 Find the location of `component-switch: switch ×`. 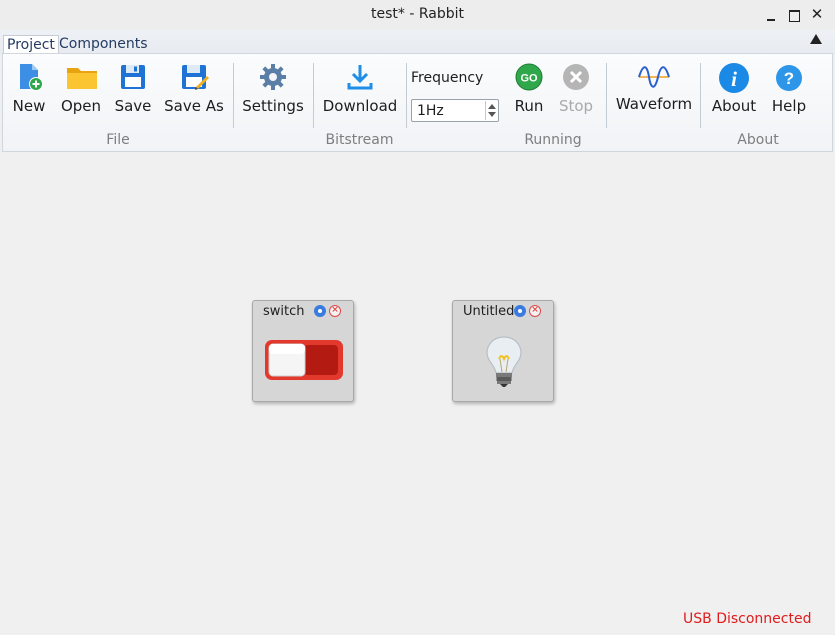

component-switch: switch × is located at coordinates (303, 351).